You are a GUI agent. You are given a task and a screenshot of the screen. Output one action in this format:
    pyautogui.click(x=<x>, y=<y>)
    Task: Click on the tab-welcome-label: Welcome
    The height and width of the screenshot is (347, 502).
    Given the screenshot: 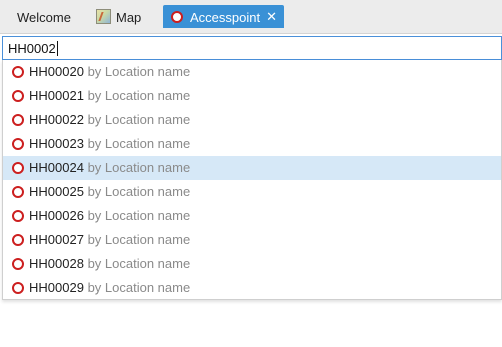 What is the action you would take?
    pyautogui.click(x=44, y=18)
    